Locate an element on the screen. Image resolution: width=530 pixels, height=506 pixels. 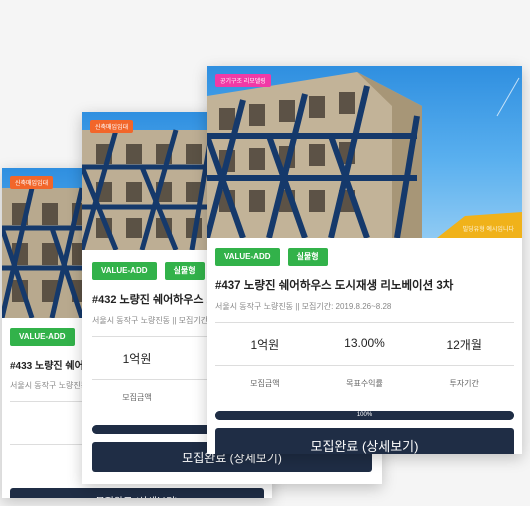
progress-text: 100% is located at coordinates (364, 415).